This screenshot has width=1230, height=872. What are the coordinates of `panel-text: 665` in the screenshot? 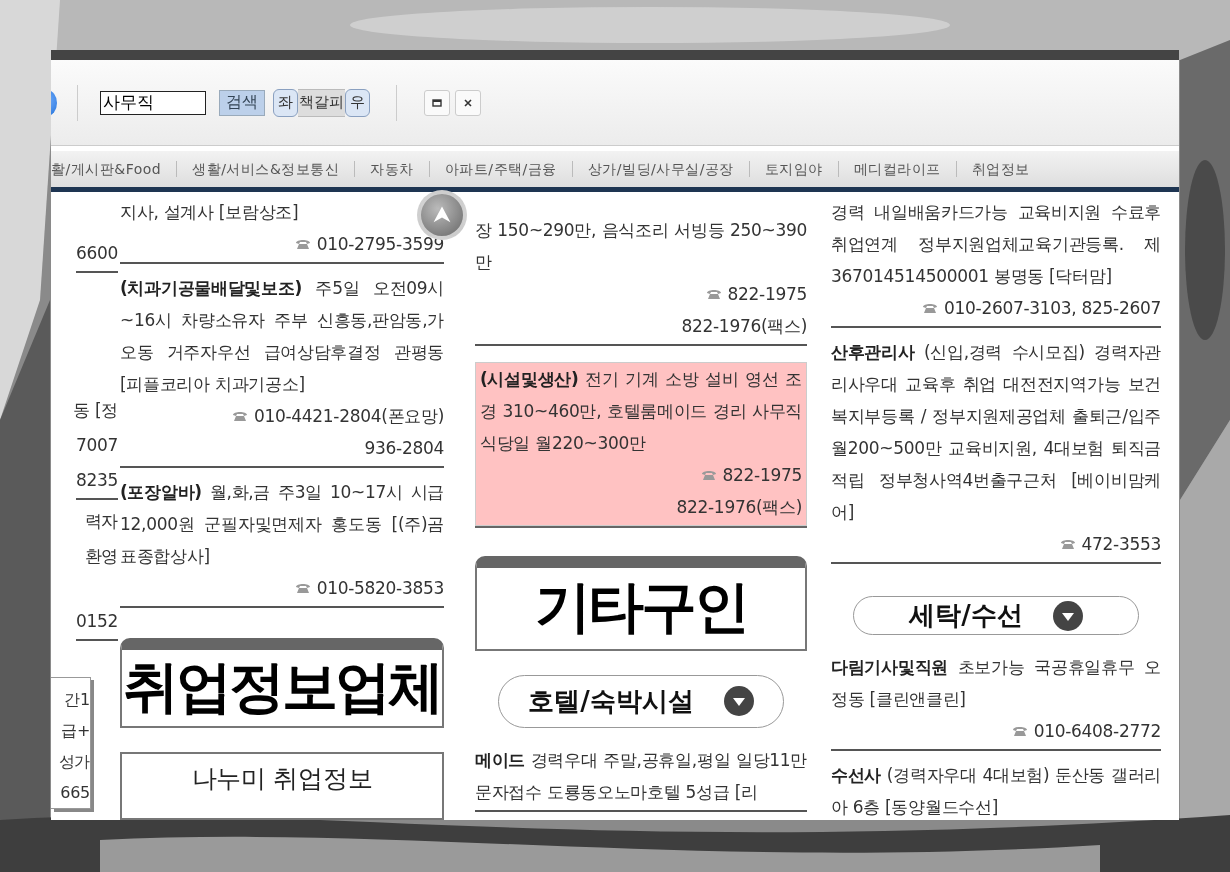 It's located at (75, 793).